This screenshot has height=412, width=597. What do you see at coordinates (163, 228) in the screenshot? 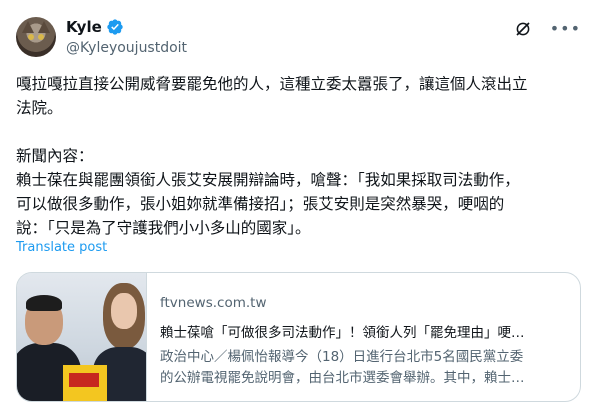
I see `tweet-line: 說：「只是為了守護我們小小多山的國家」。` at bounding box center [163, 228].